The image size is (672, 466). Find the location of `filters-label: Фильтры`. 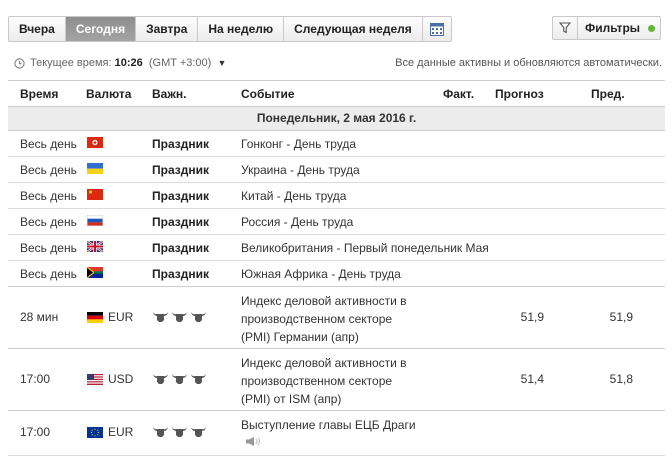

filters-label: Фильтры is located at coordinates (613, 28).